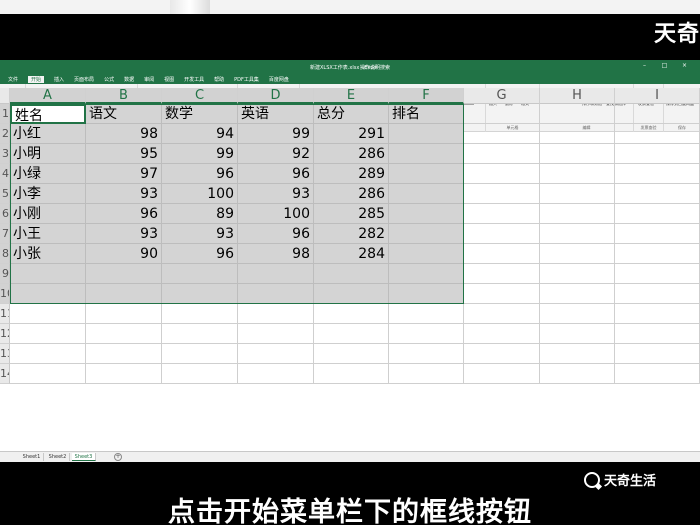 This screenshot has height=525, width=700. What do you see at coordinates (48, 194) in the screenshot?
I see `data-cell: 小李` at bounding box center [48, 194].